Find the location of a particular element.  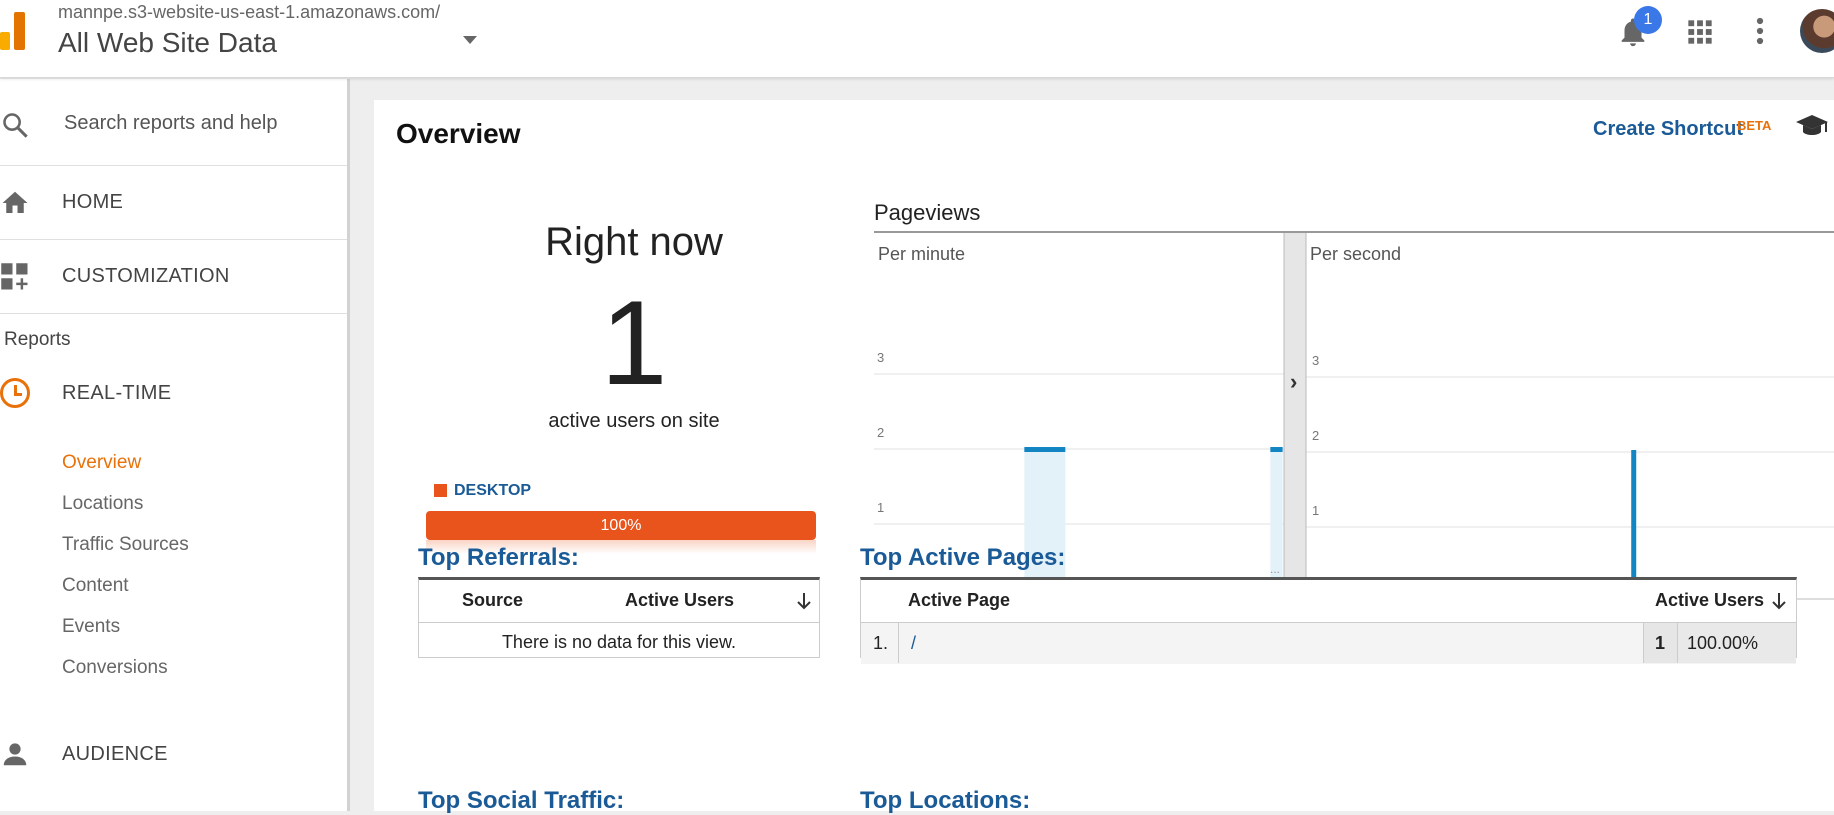

notification-badge: 1 is located at coordinates (1648, 20).